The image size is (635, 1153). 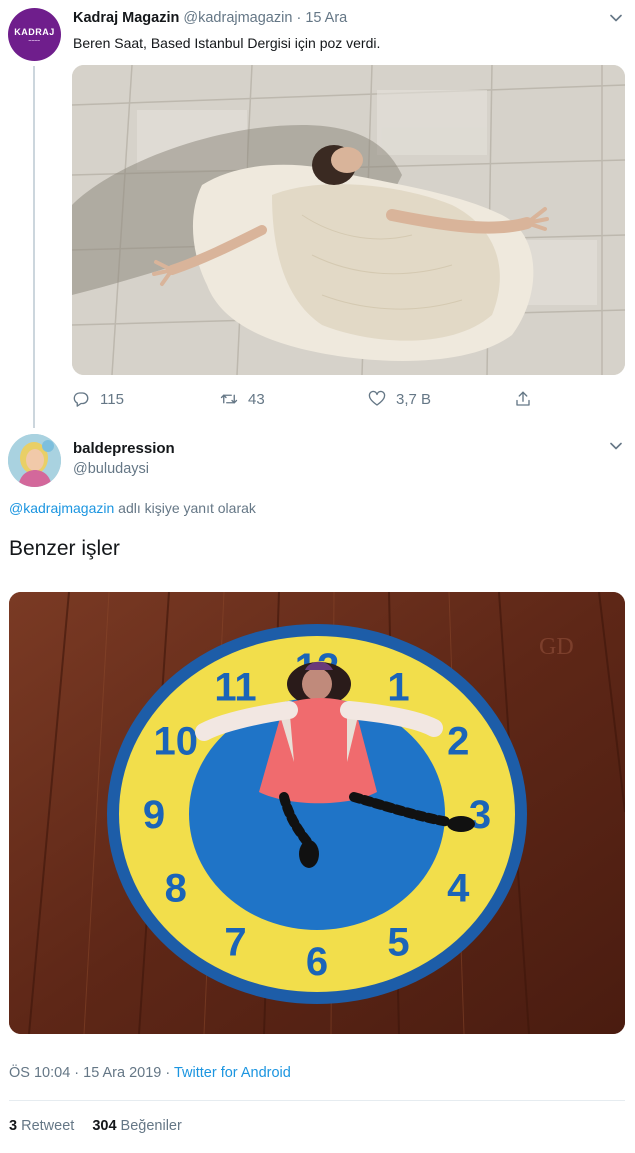 What do you see at coordinates (256, 399) in the screenshot?
I see `retweet-count: 43` at bounding box center [256, 399].